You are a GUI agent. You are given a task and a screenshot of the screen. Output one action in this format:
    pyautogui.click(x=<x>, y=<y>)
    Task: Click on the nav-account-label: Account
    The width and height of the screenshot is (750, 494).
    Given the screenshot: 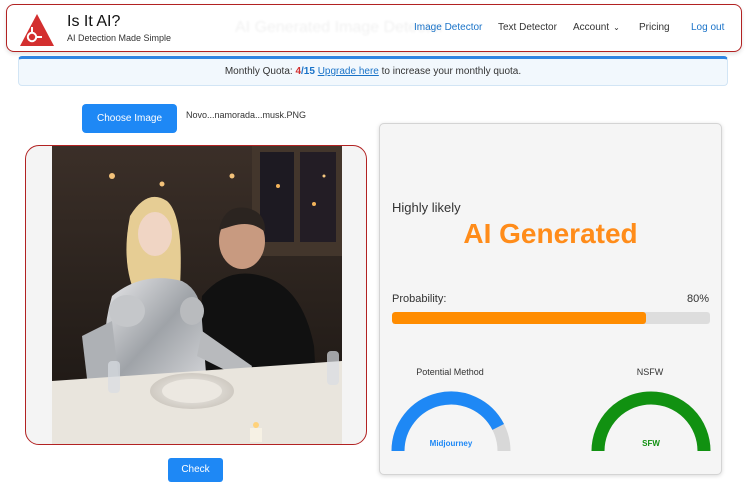 What is the action you would take?
    pyautogui.click(x=591, y=27)
    